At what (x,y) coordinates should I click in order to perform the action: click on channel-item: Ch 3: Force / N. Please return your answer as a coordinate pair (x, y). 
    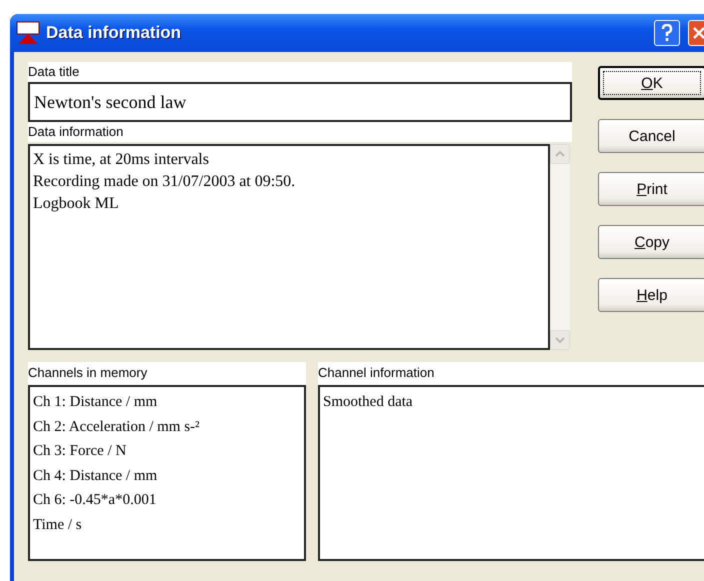
    Looking at the image, I should click on (167, 451).